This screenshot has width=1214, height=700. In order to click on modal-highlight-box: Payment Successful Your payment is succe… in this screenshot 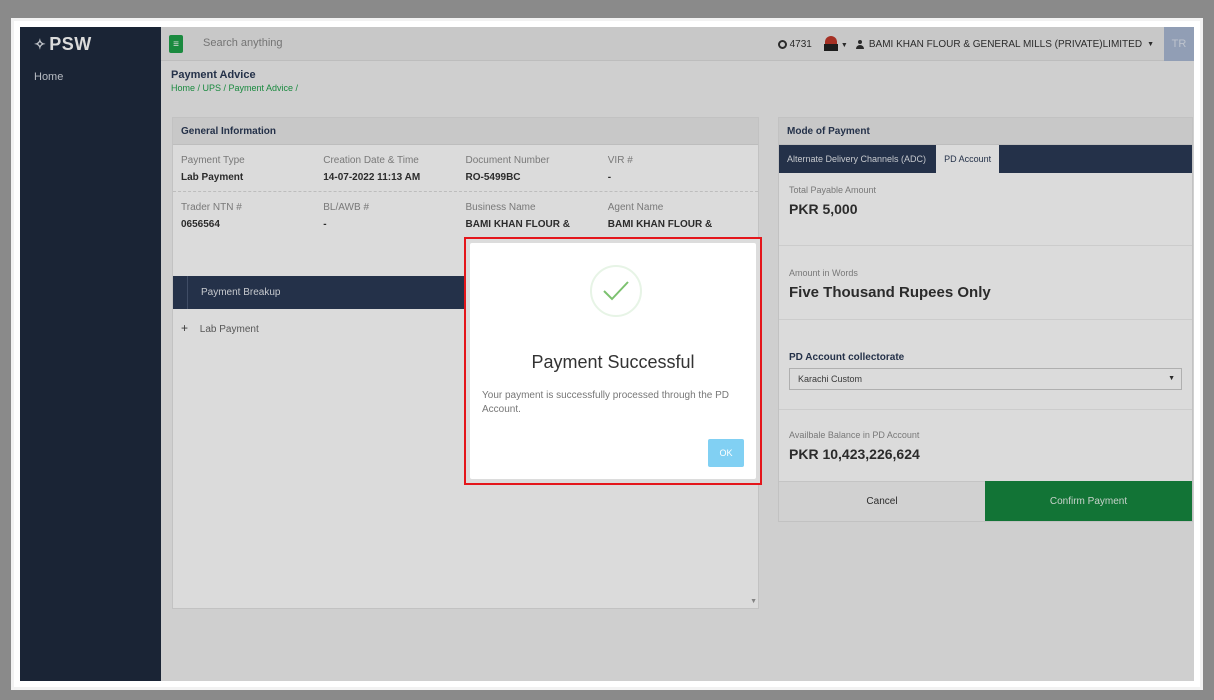, I will do `click(613, 361)`.